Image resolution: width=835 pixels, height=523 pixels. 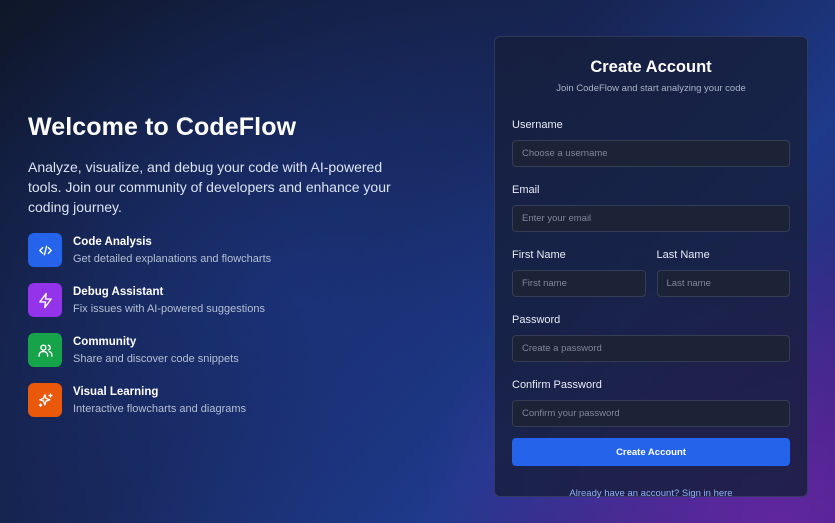 I want to click on password-input, so click(x=651, y=348).